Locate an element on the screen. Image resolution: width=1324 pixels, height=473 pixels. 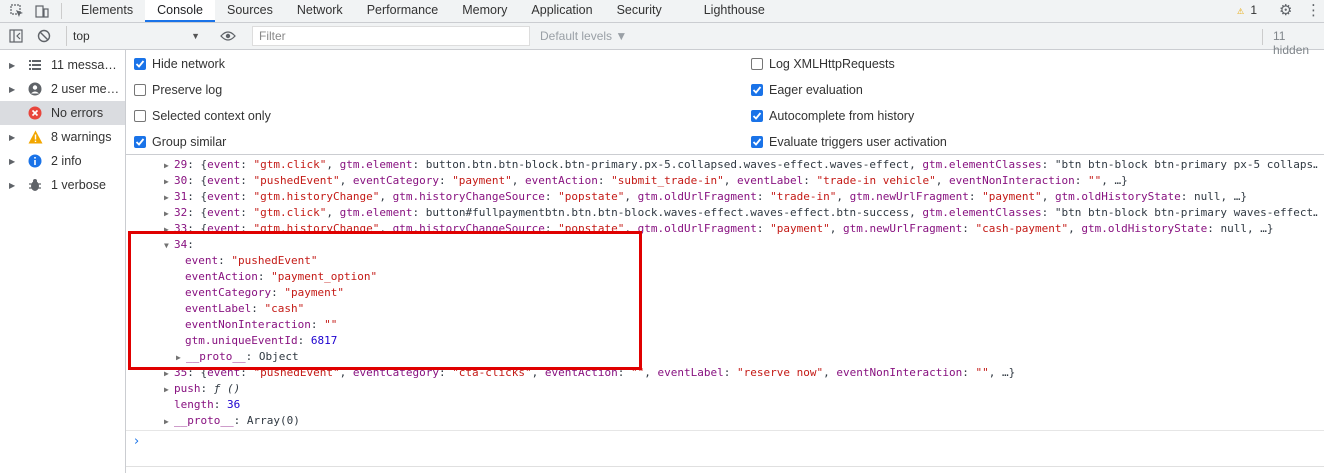
setting-autocomplete-from-history: Autocomplete from history is located at coordinates (832, 116).